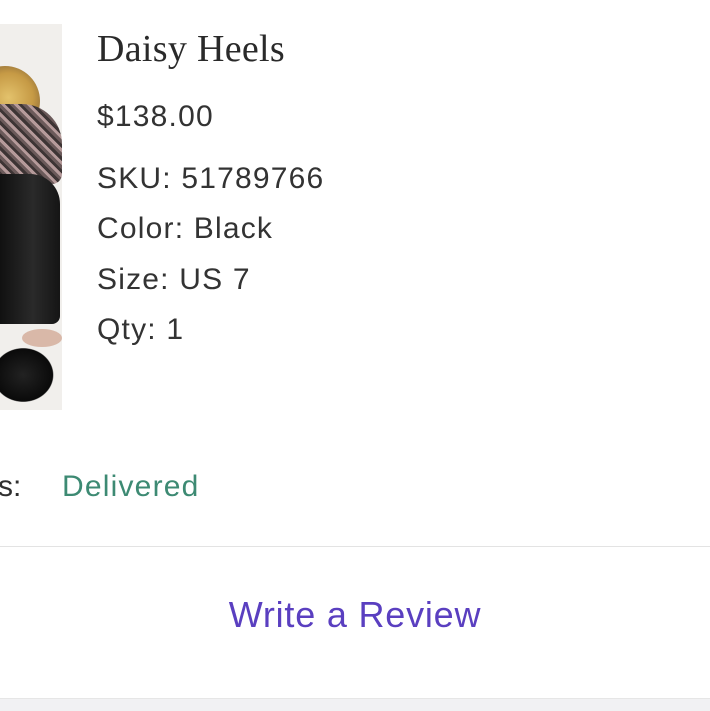 Image resolution: width=710 pixels, height=711 pixels. What do you see at coordinates (355, 615) in the screenshot?
I see `write-review-button: Write a Review` at bounding box center [355, 615].